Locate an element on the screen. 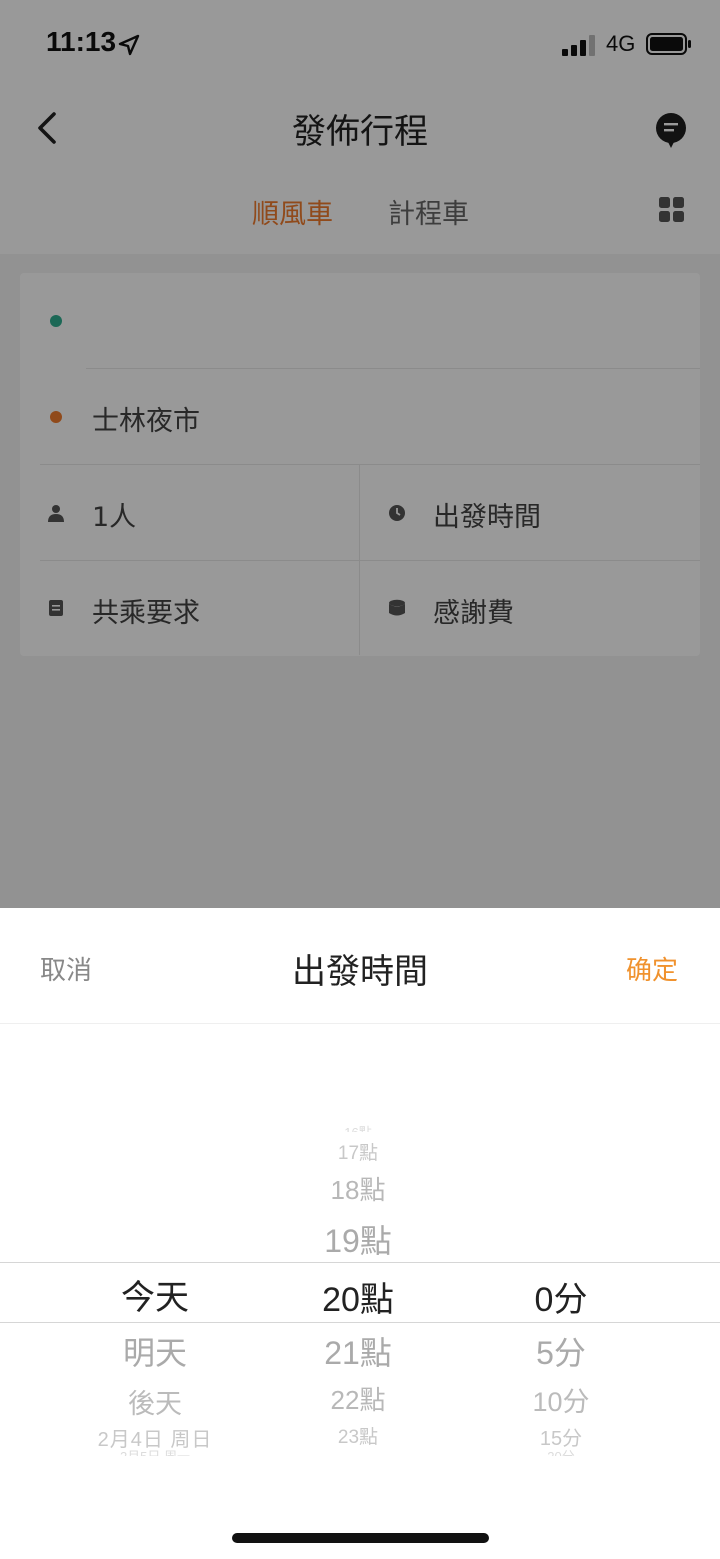 The width and height of the screenshot is (720, 1559). home-indicator is located at coordinates (360, 1538).